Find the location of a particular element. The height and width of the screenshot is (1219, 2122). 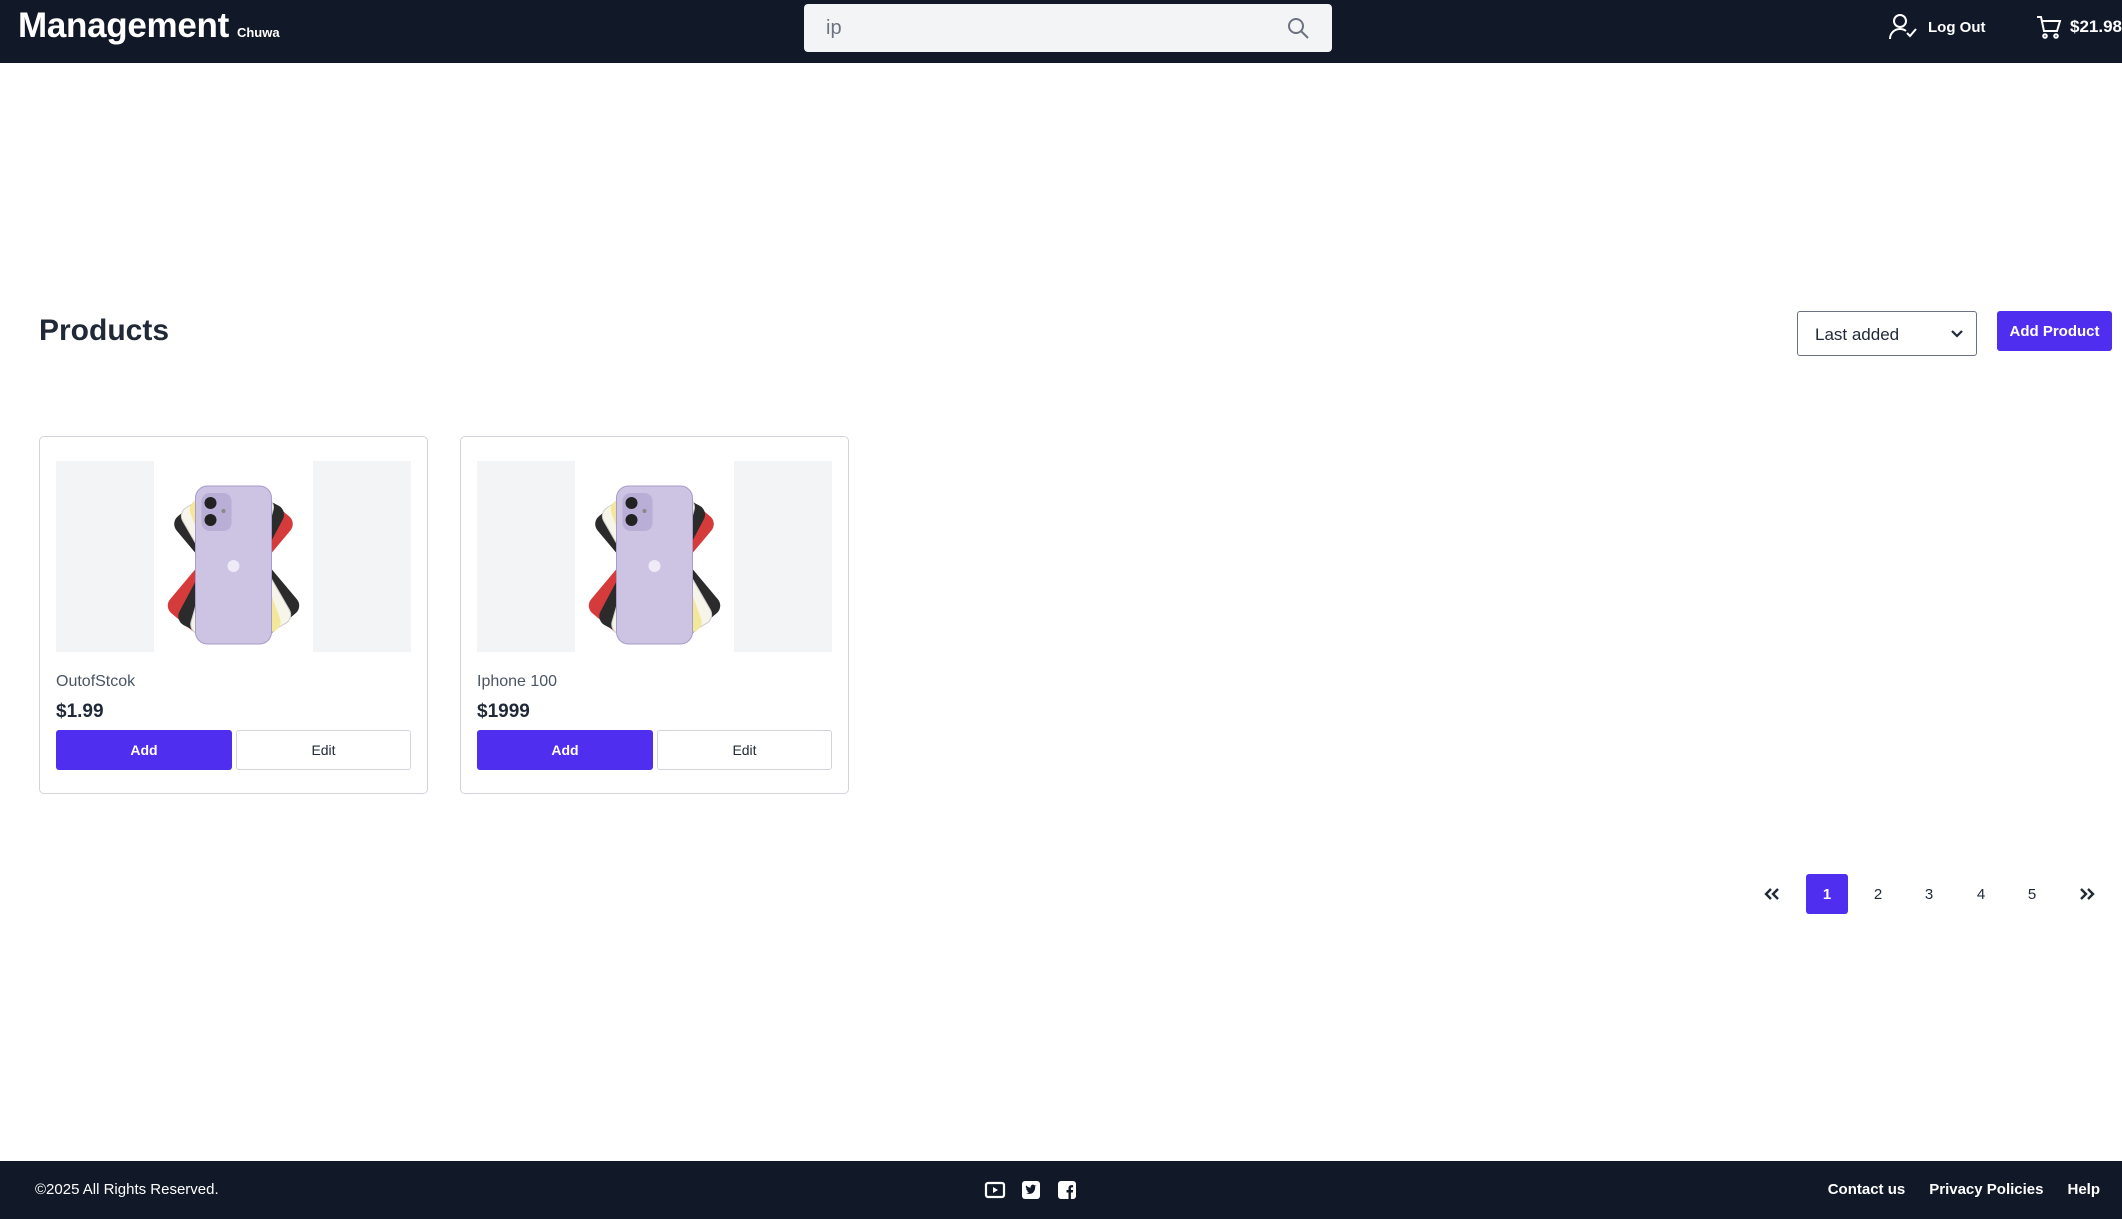

youtube-icon is located at coordinates (995, 1190).